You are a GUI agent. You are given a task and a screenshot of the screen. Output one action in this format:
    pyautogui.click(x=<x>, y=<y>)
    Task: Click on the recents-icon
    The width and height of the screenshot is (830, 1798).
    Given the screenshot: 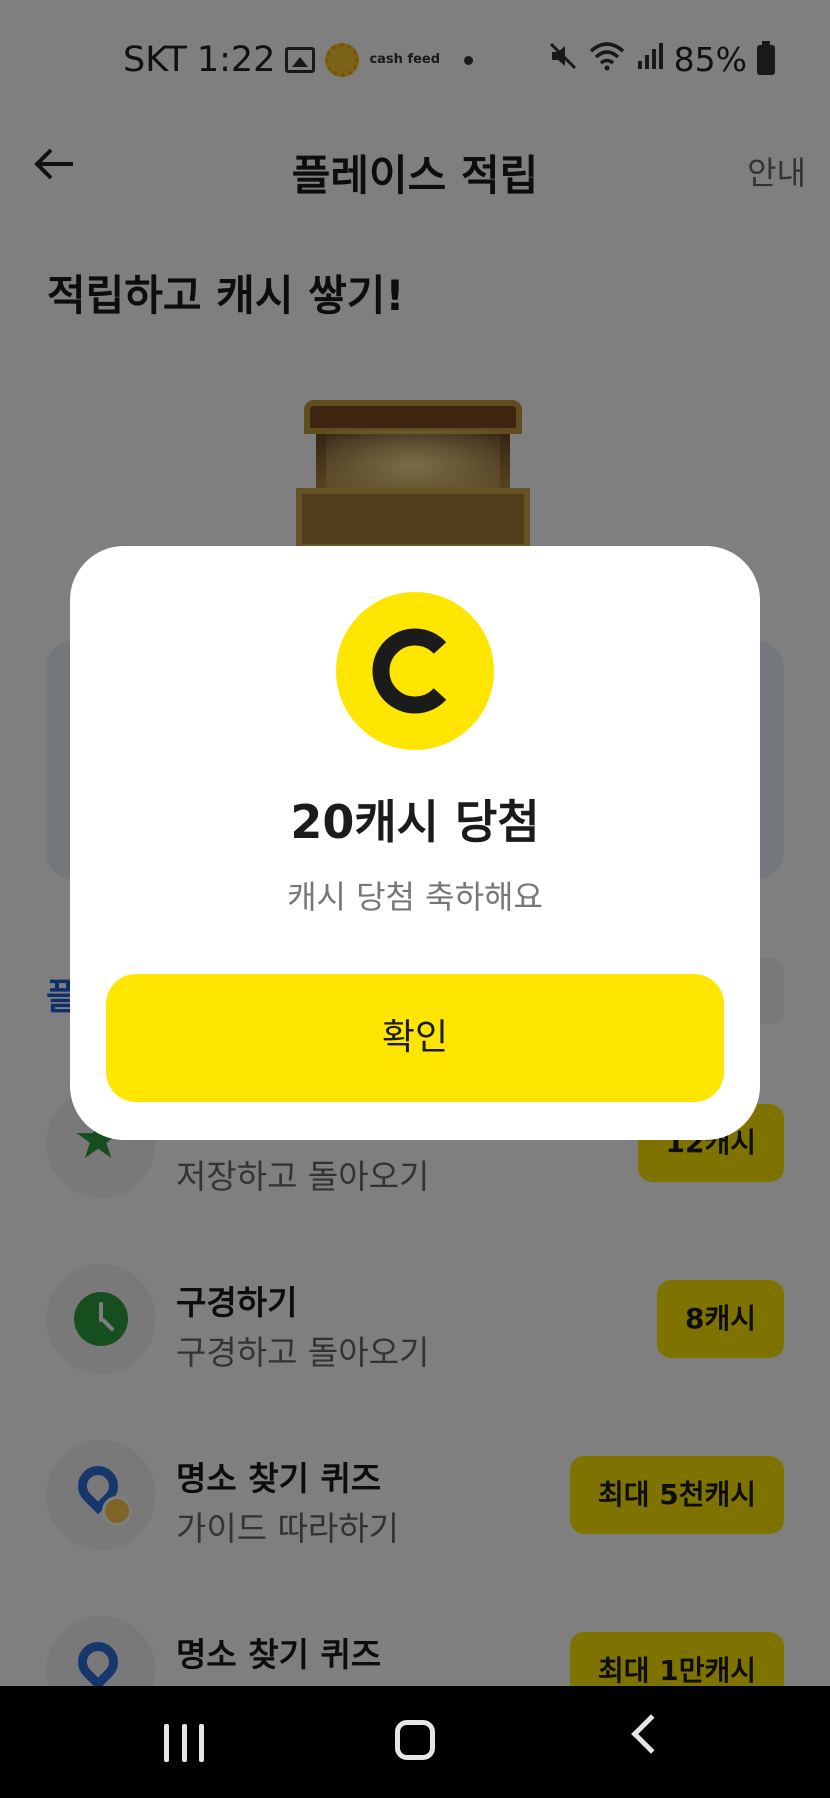 What is the action you would take?
    pyautogui.click(x=184, y=1743)
    